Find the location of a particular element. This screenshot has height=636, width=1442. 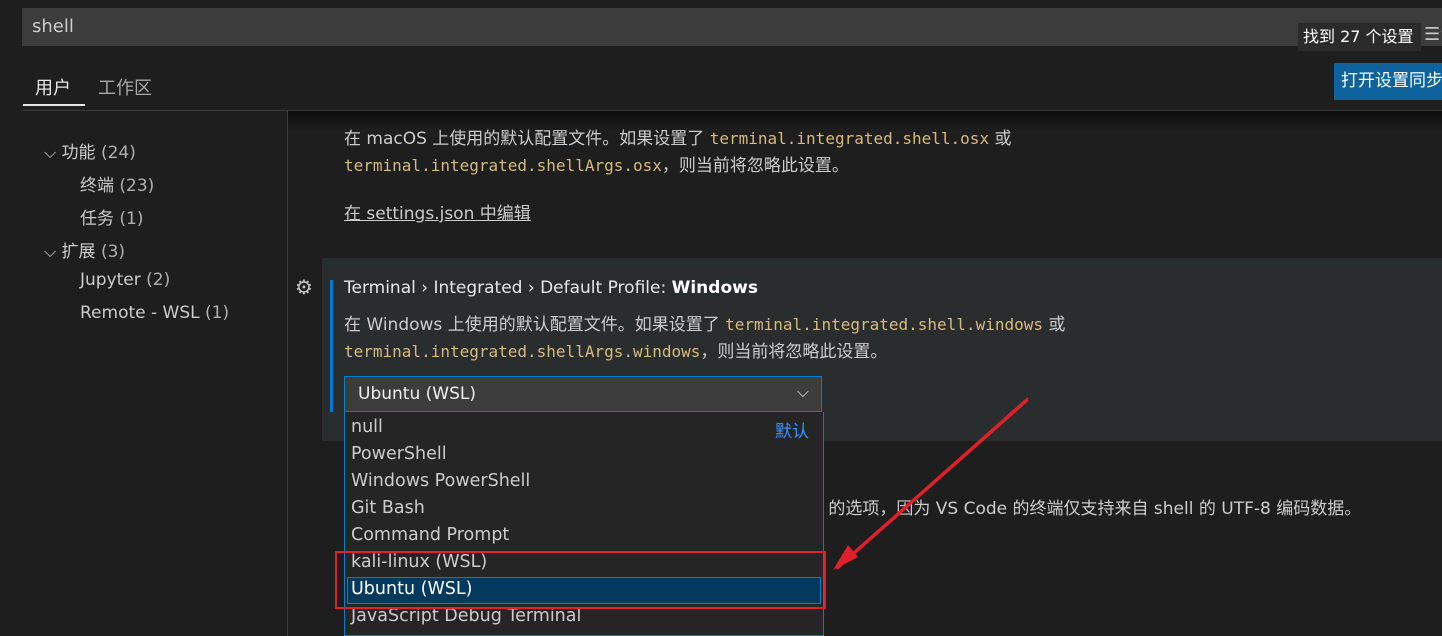

annotation-arrows is located at coordinates (931, 483).